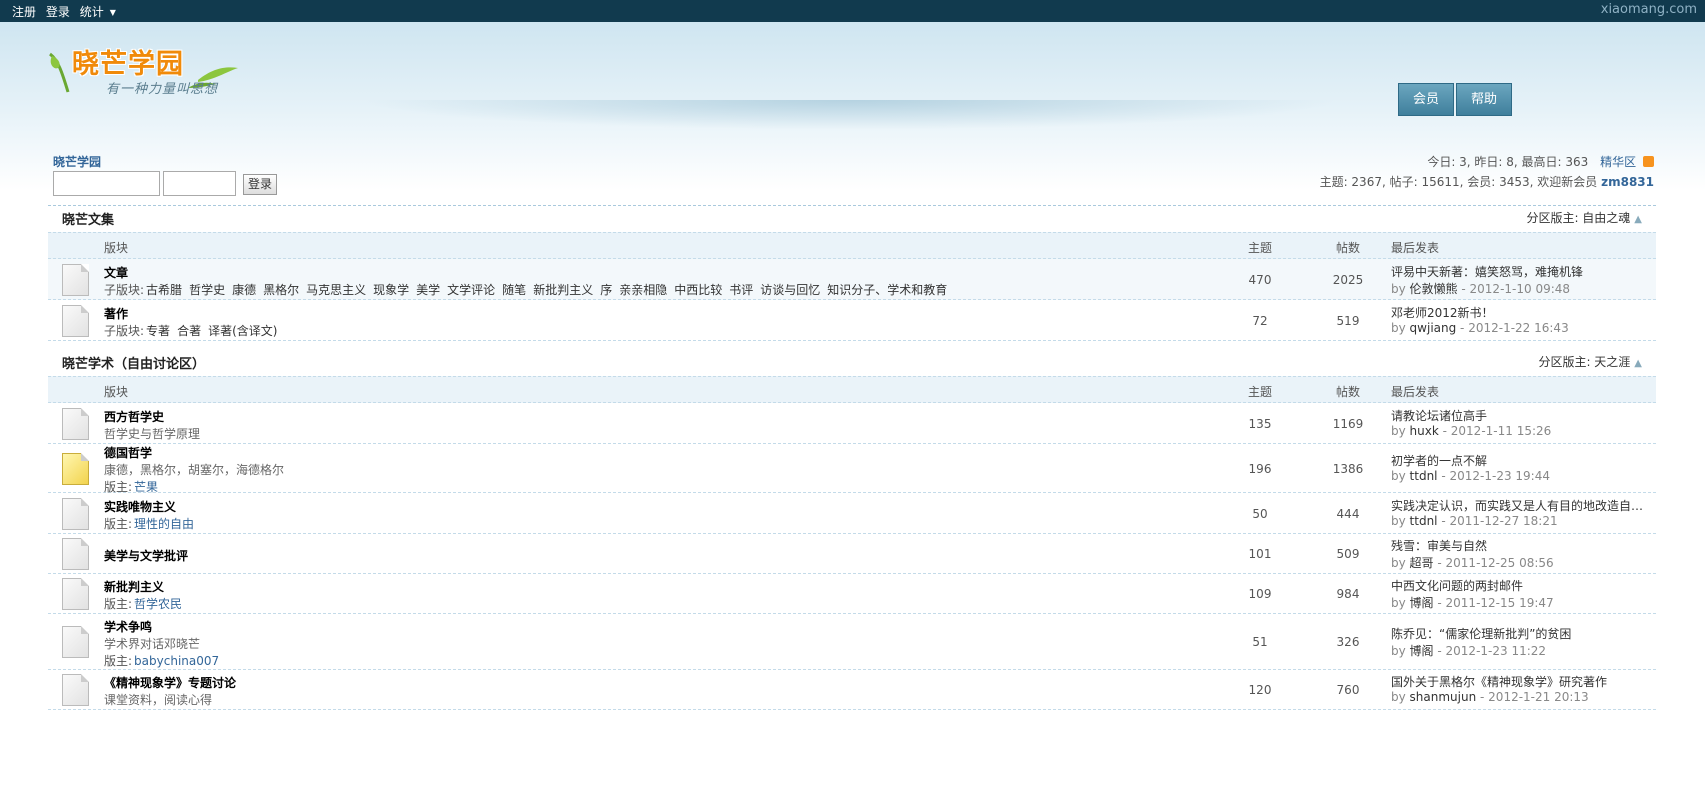 The image size is (1705, 787). I want to click on last-post-title: 陈乔见：“儒家伦理新批判”的贫困, so click(1481, 633).